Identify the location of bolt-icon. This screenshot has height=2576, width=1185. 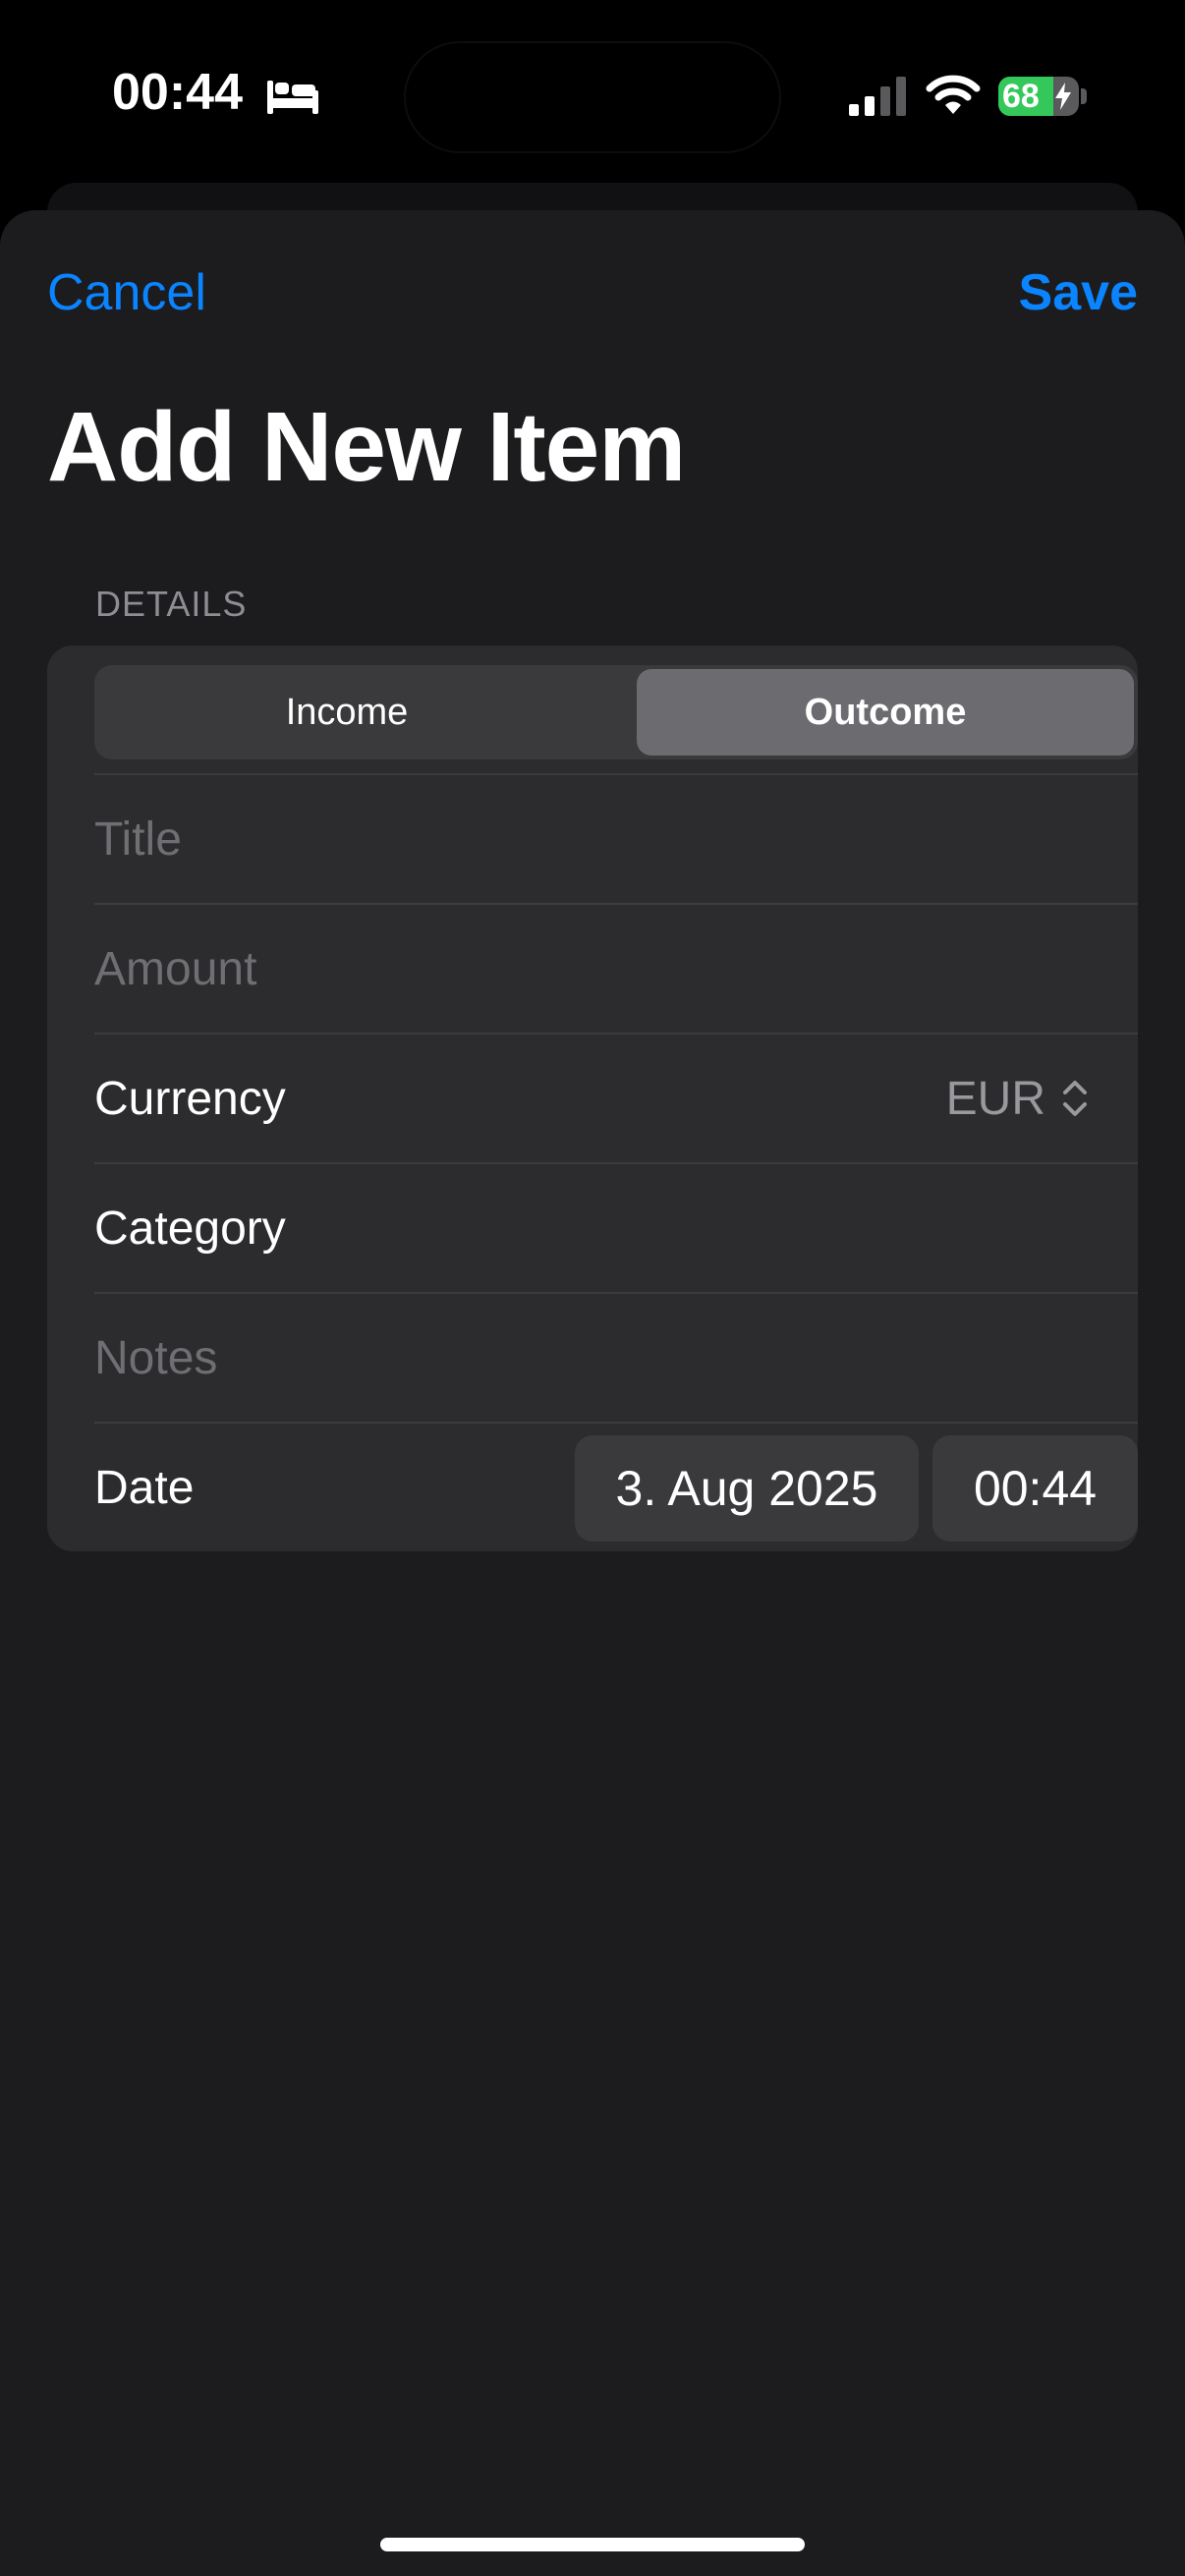
(1063, 96).